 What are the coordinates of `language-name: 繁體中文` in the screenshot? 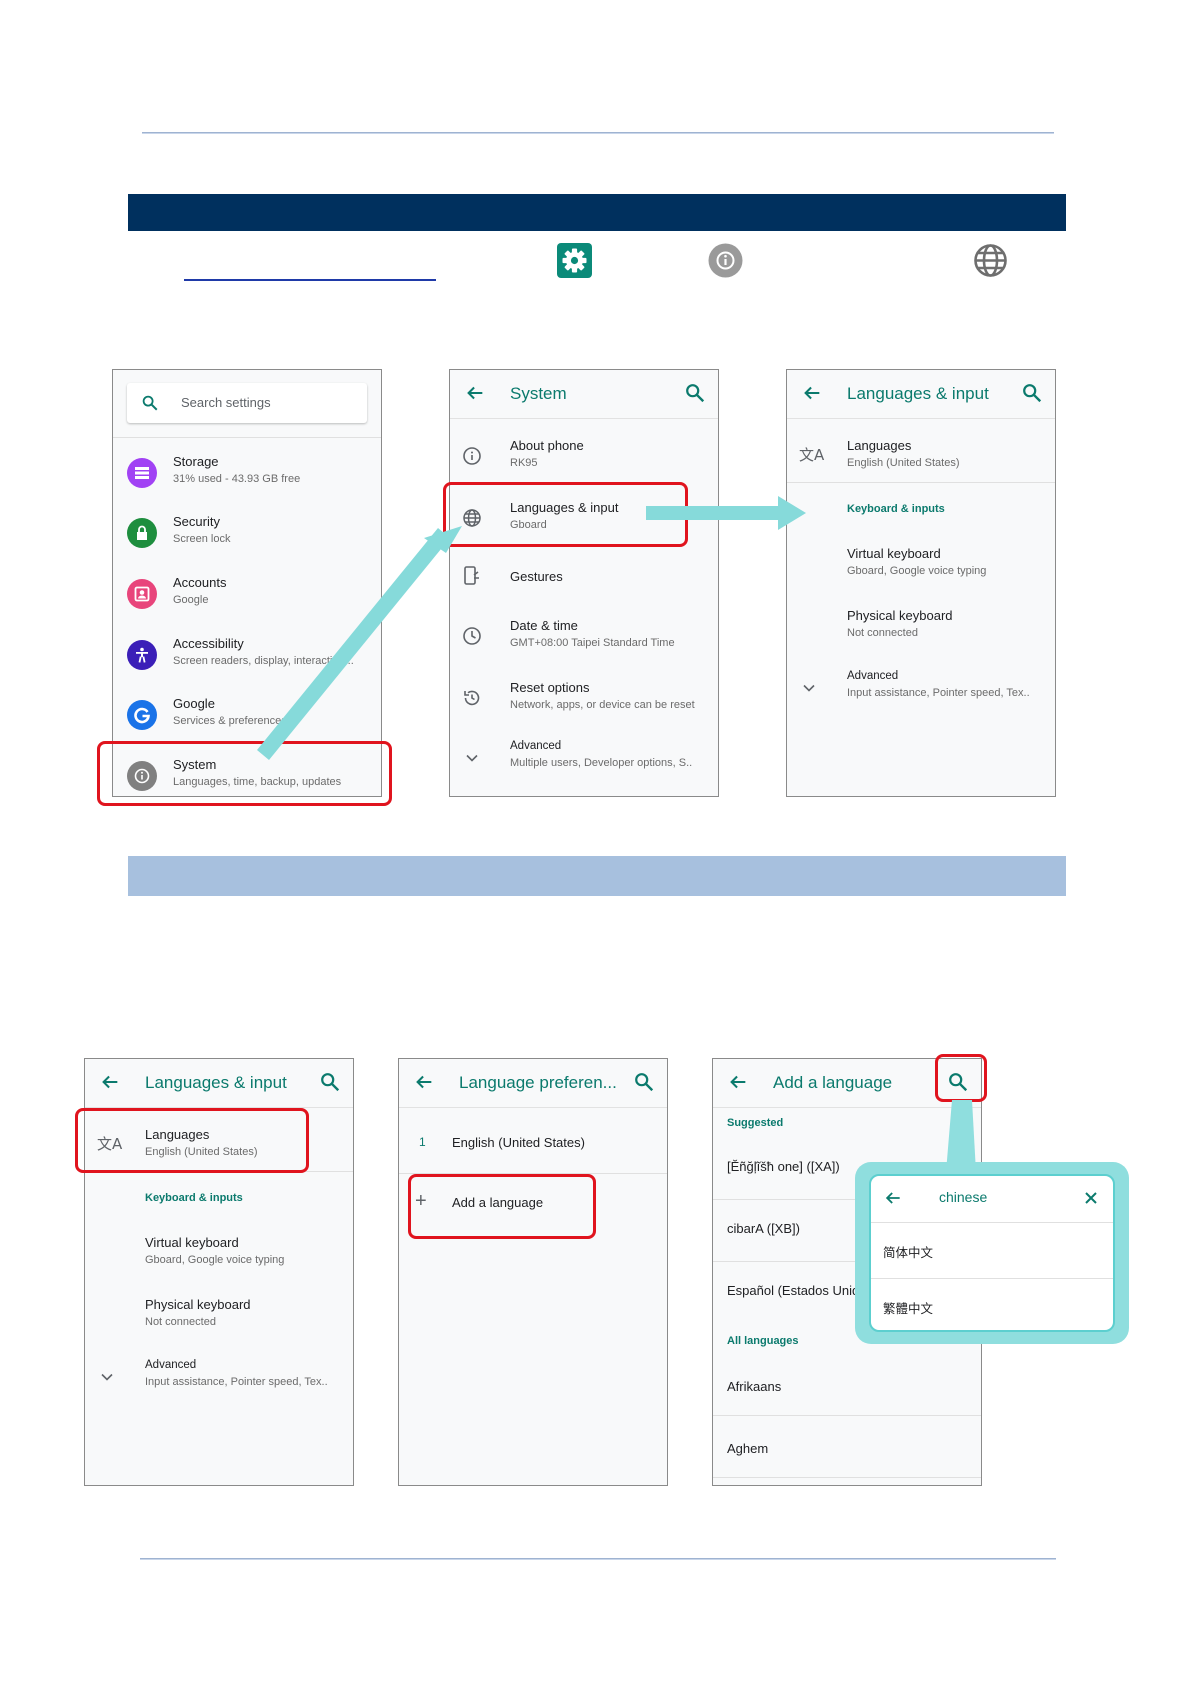 It's located at (908, 1308).